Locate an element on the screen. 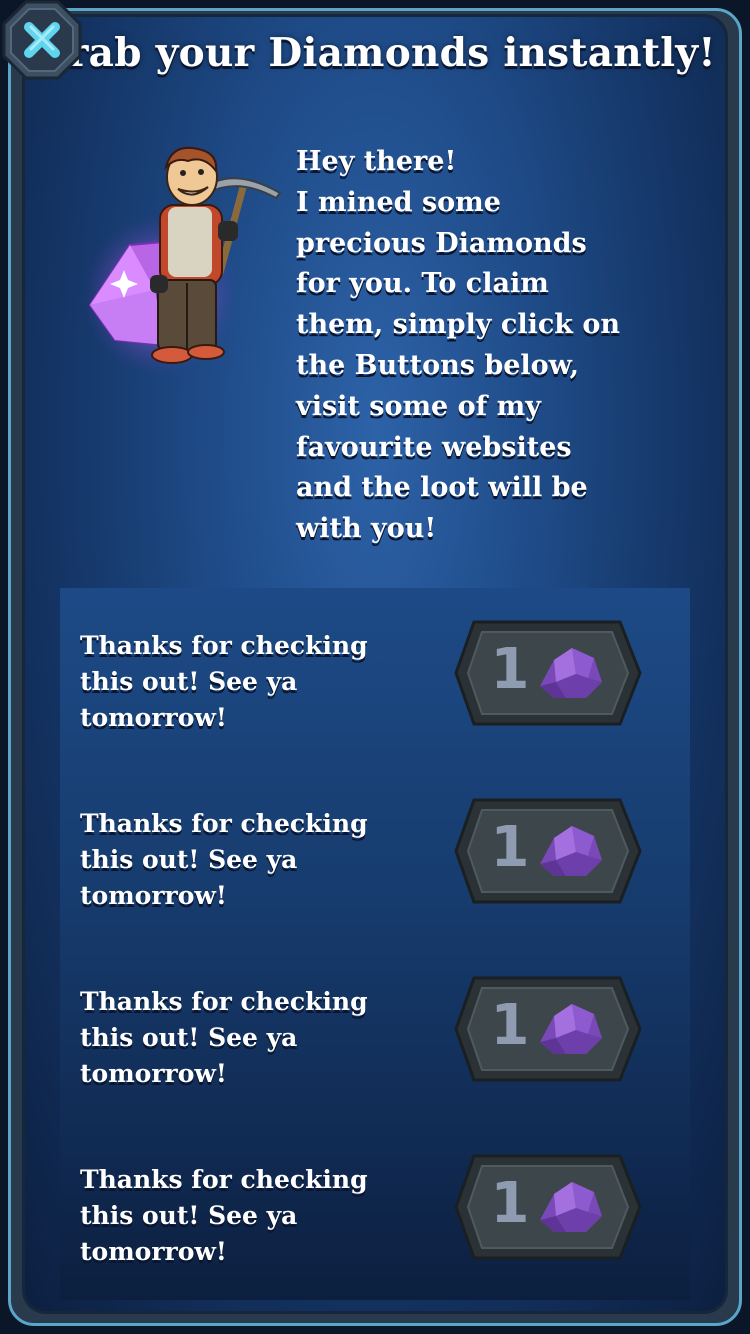 This screenshot has height=1334, width=750. intro-line: with you! is located at coordinates (366, 529).